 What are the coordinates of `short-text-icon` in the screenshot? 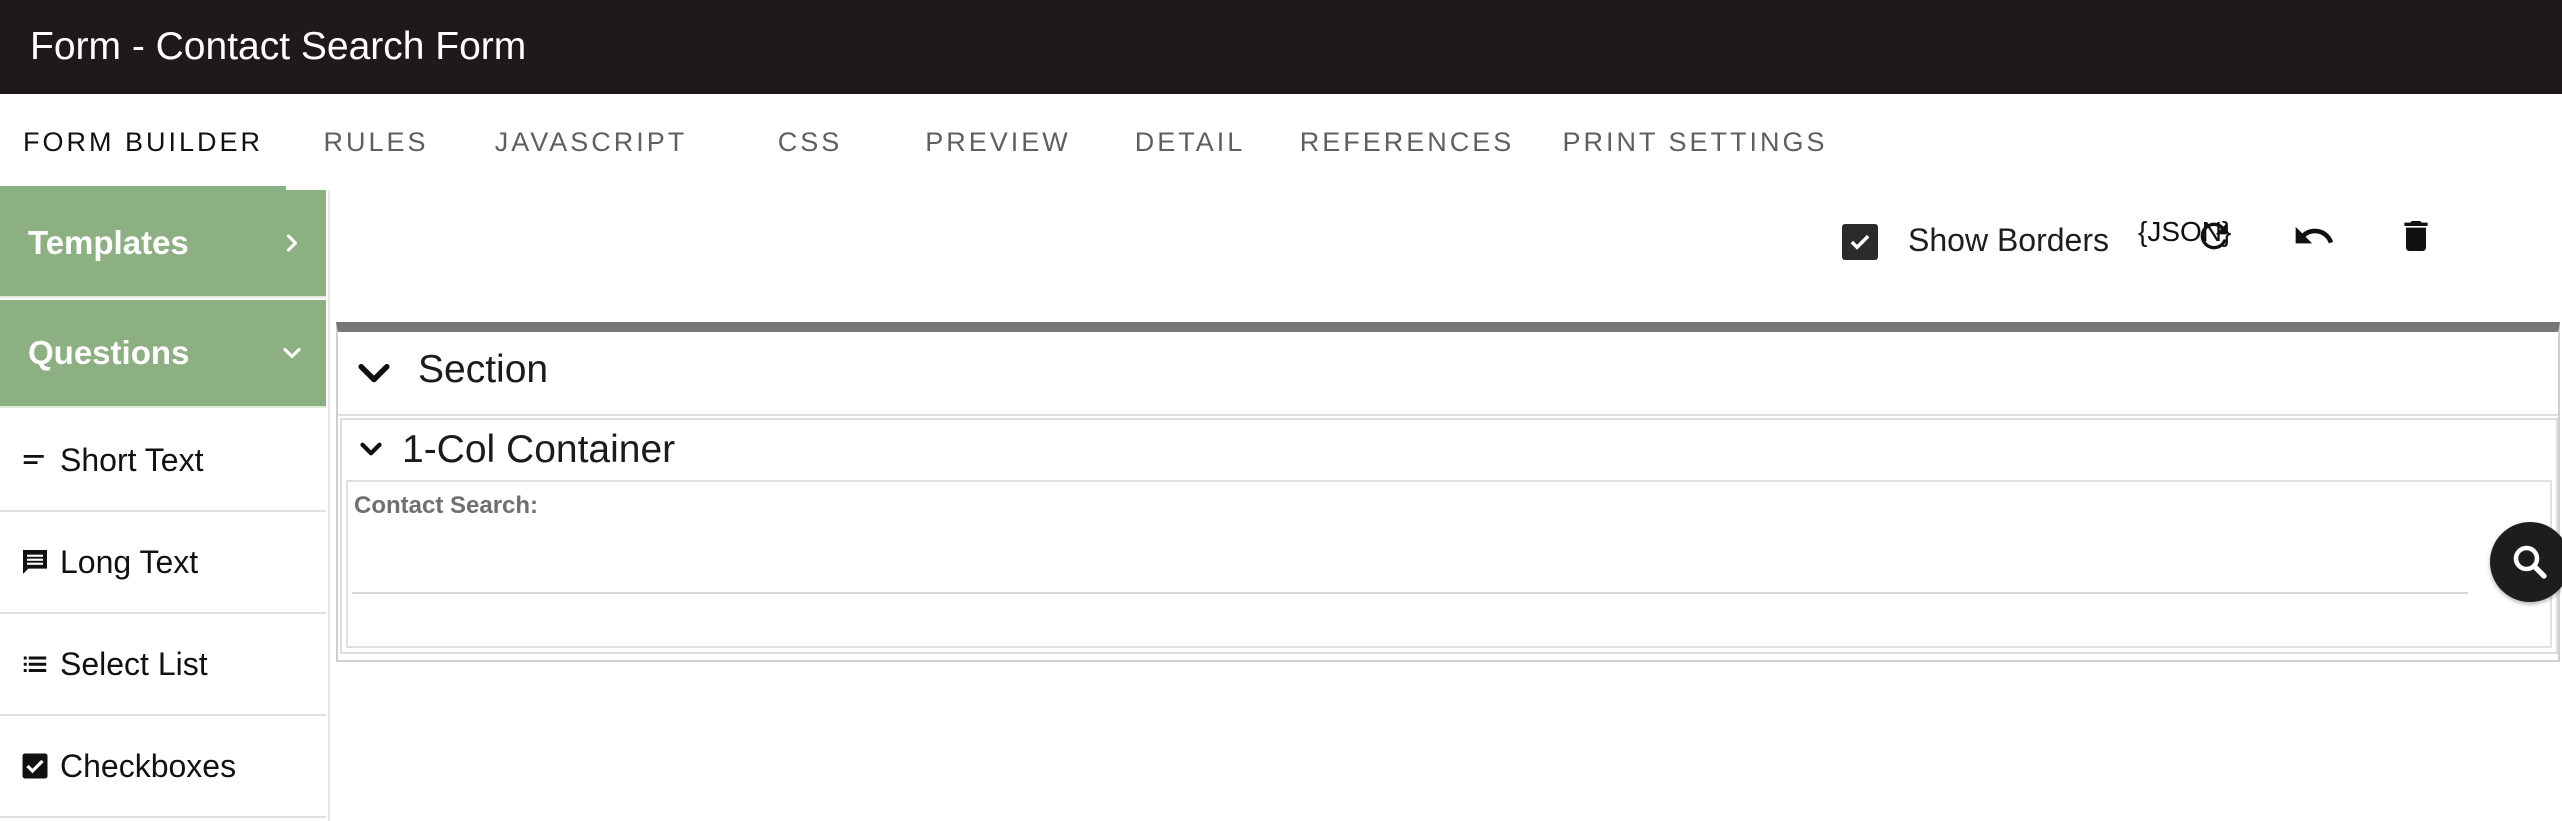 It's located at (35, 460).